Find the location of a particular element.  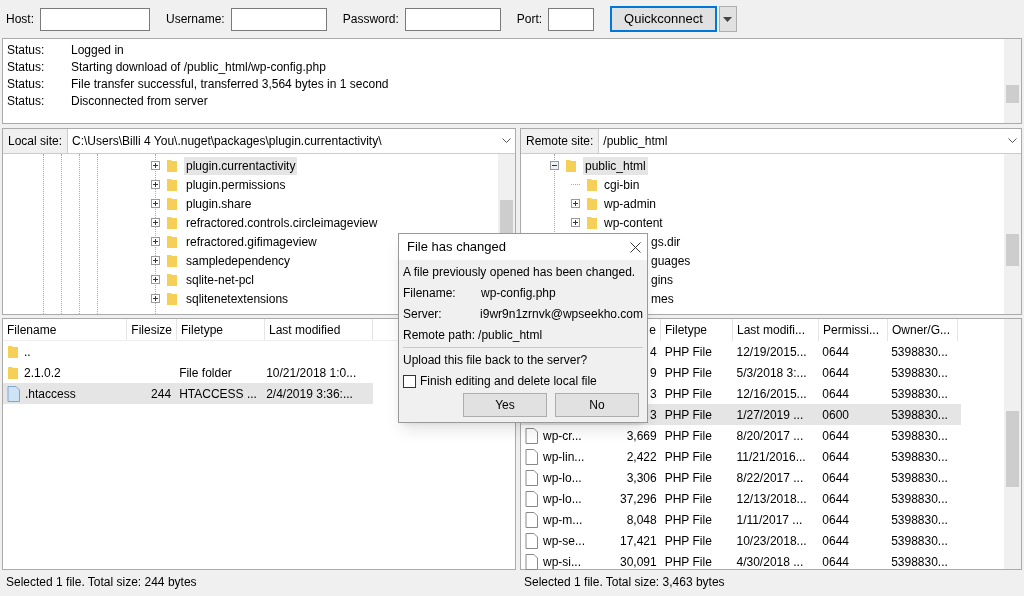

status-text: Selected 1 file. Total size: 3,463 bytes is located at coordinates (624, 582).